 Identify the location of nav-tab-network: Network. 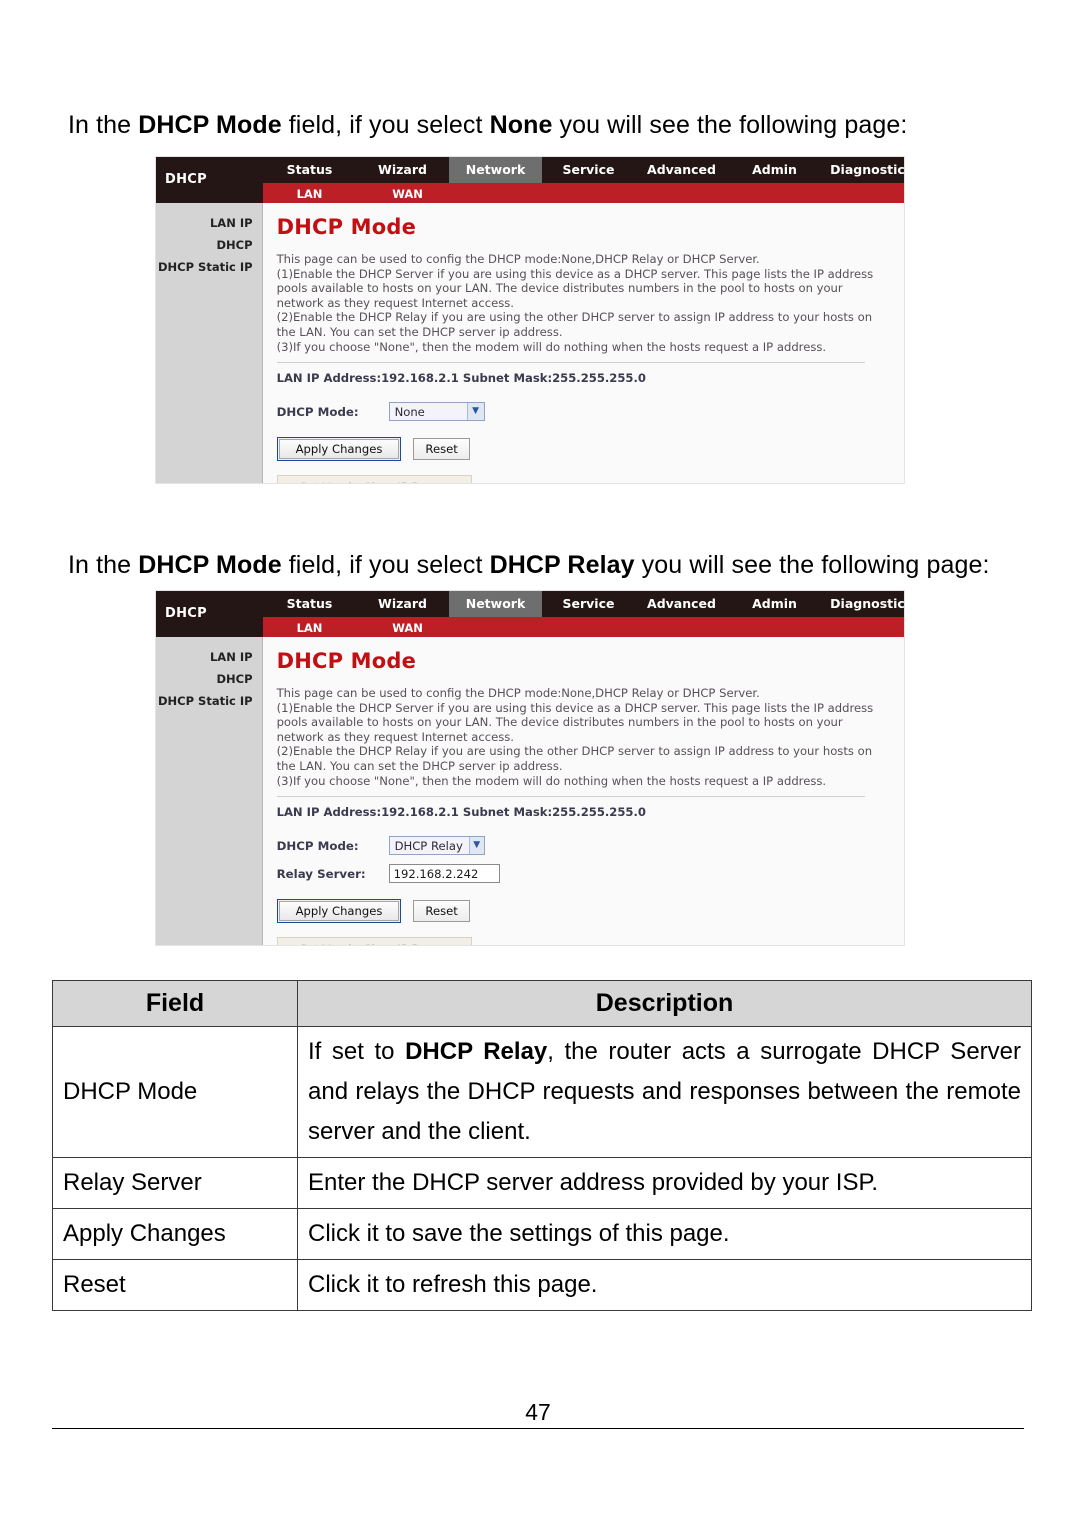
(495, 170).